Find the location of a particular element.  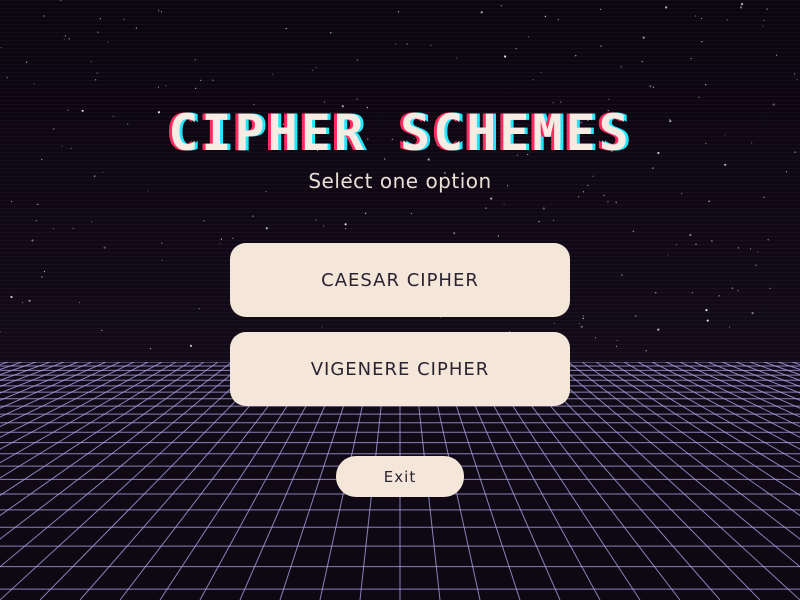

vigenere-cipher-button: VIGENERE CIPHER is located at coordinates (400, 369).